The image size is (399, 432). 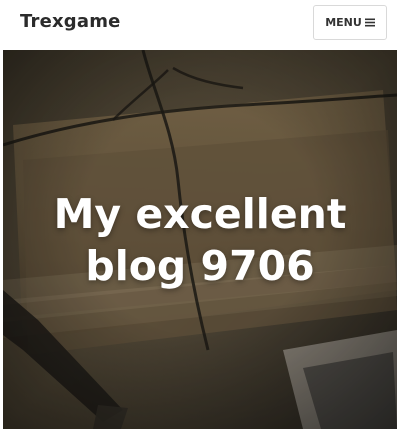 What do you see at coordinates (369, 22) in the screenshot?
I see `hamburger-icon` at bounding box center [369, 22].